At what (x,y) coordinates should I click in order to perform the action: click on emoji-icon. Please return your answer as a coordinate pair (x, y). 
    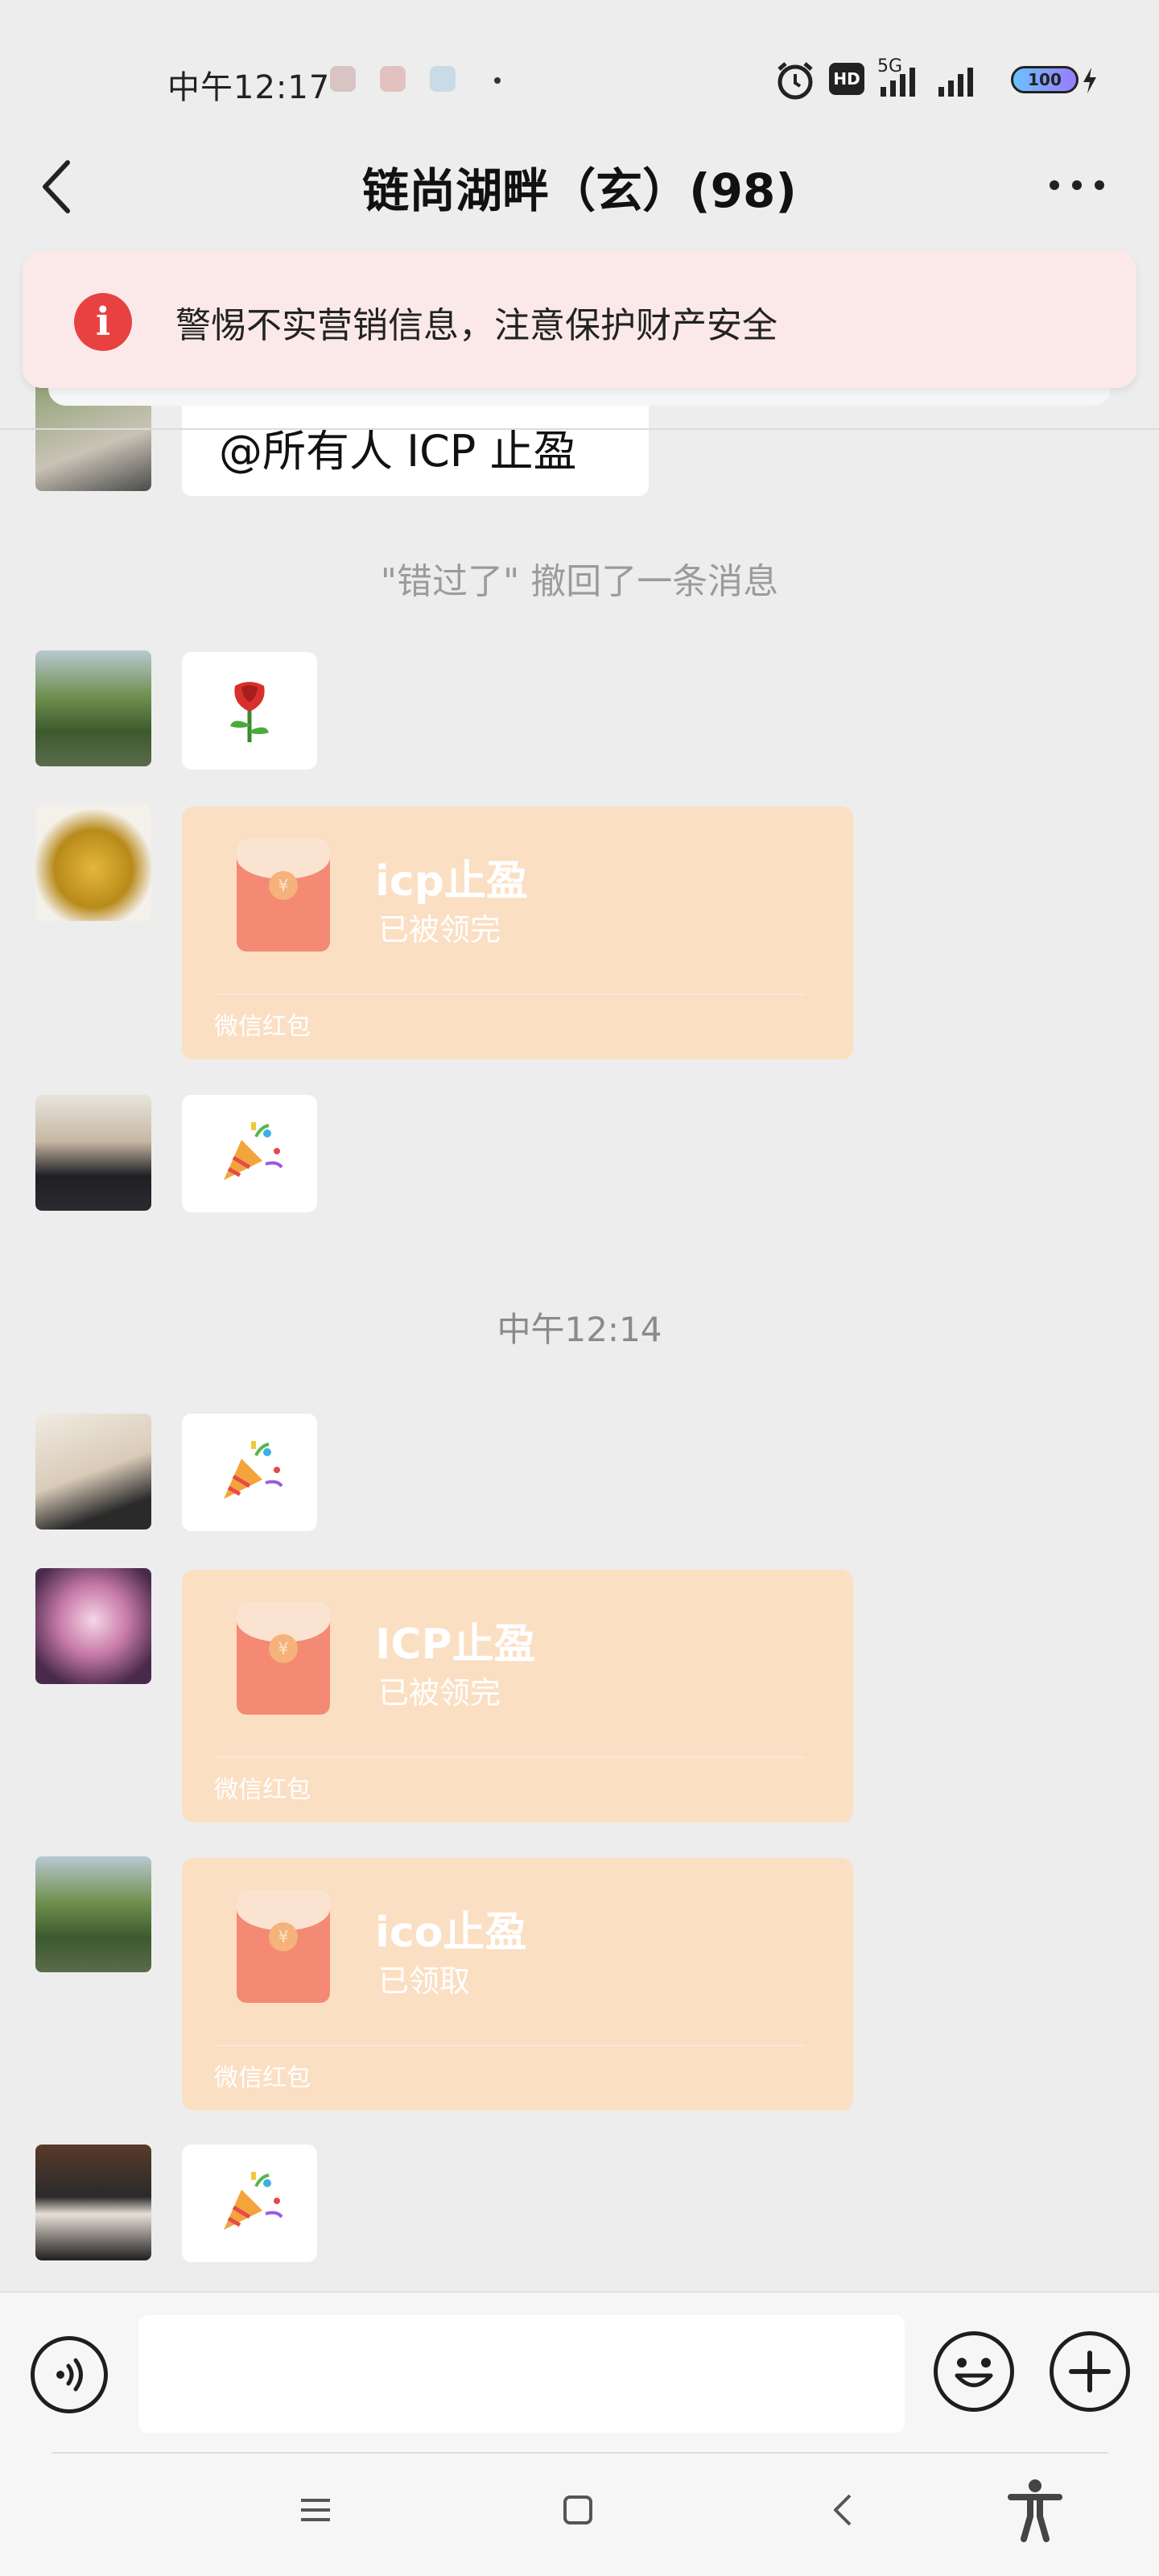
    Looking at the image, I should click on (974, 2373).